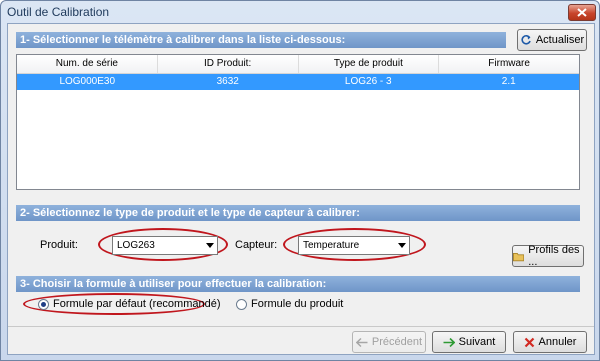  What do you see at coordinates (256, 245) in the screenshot?
I see `sensor-label: Capteur:` at bounding box center [256, 245].